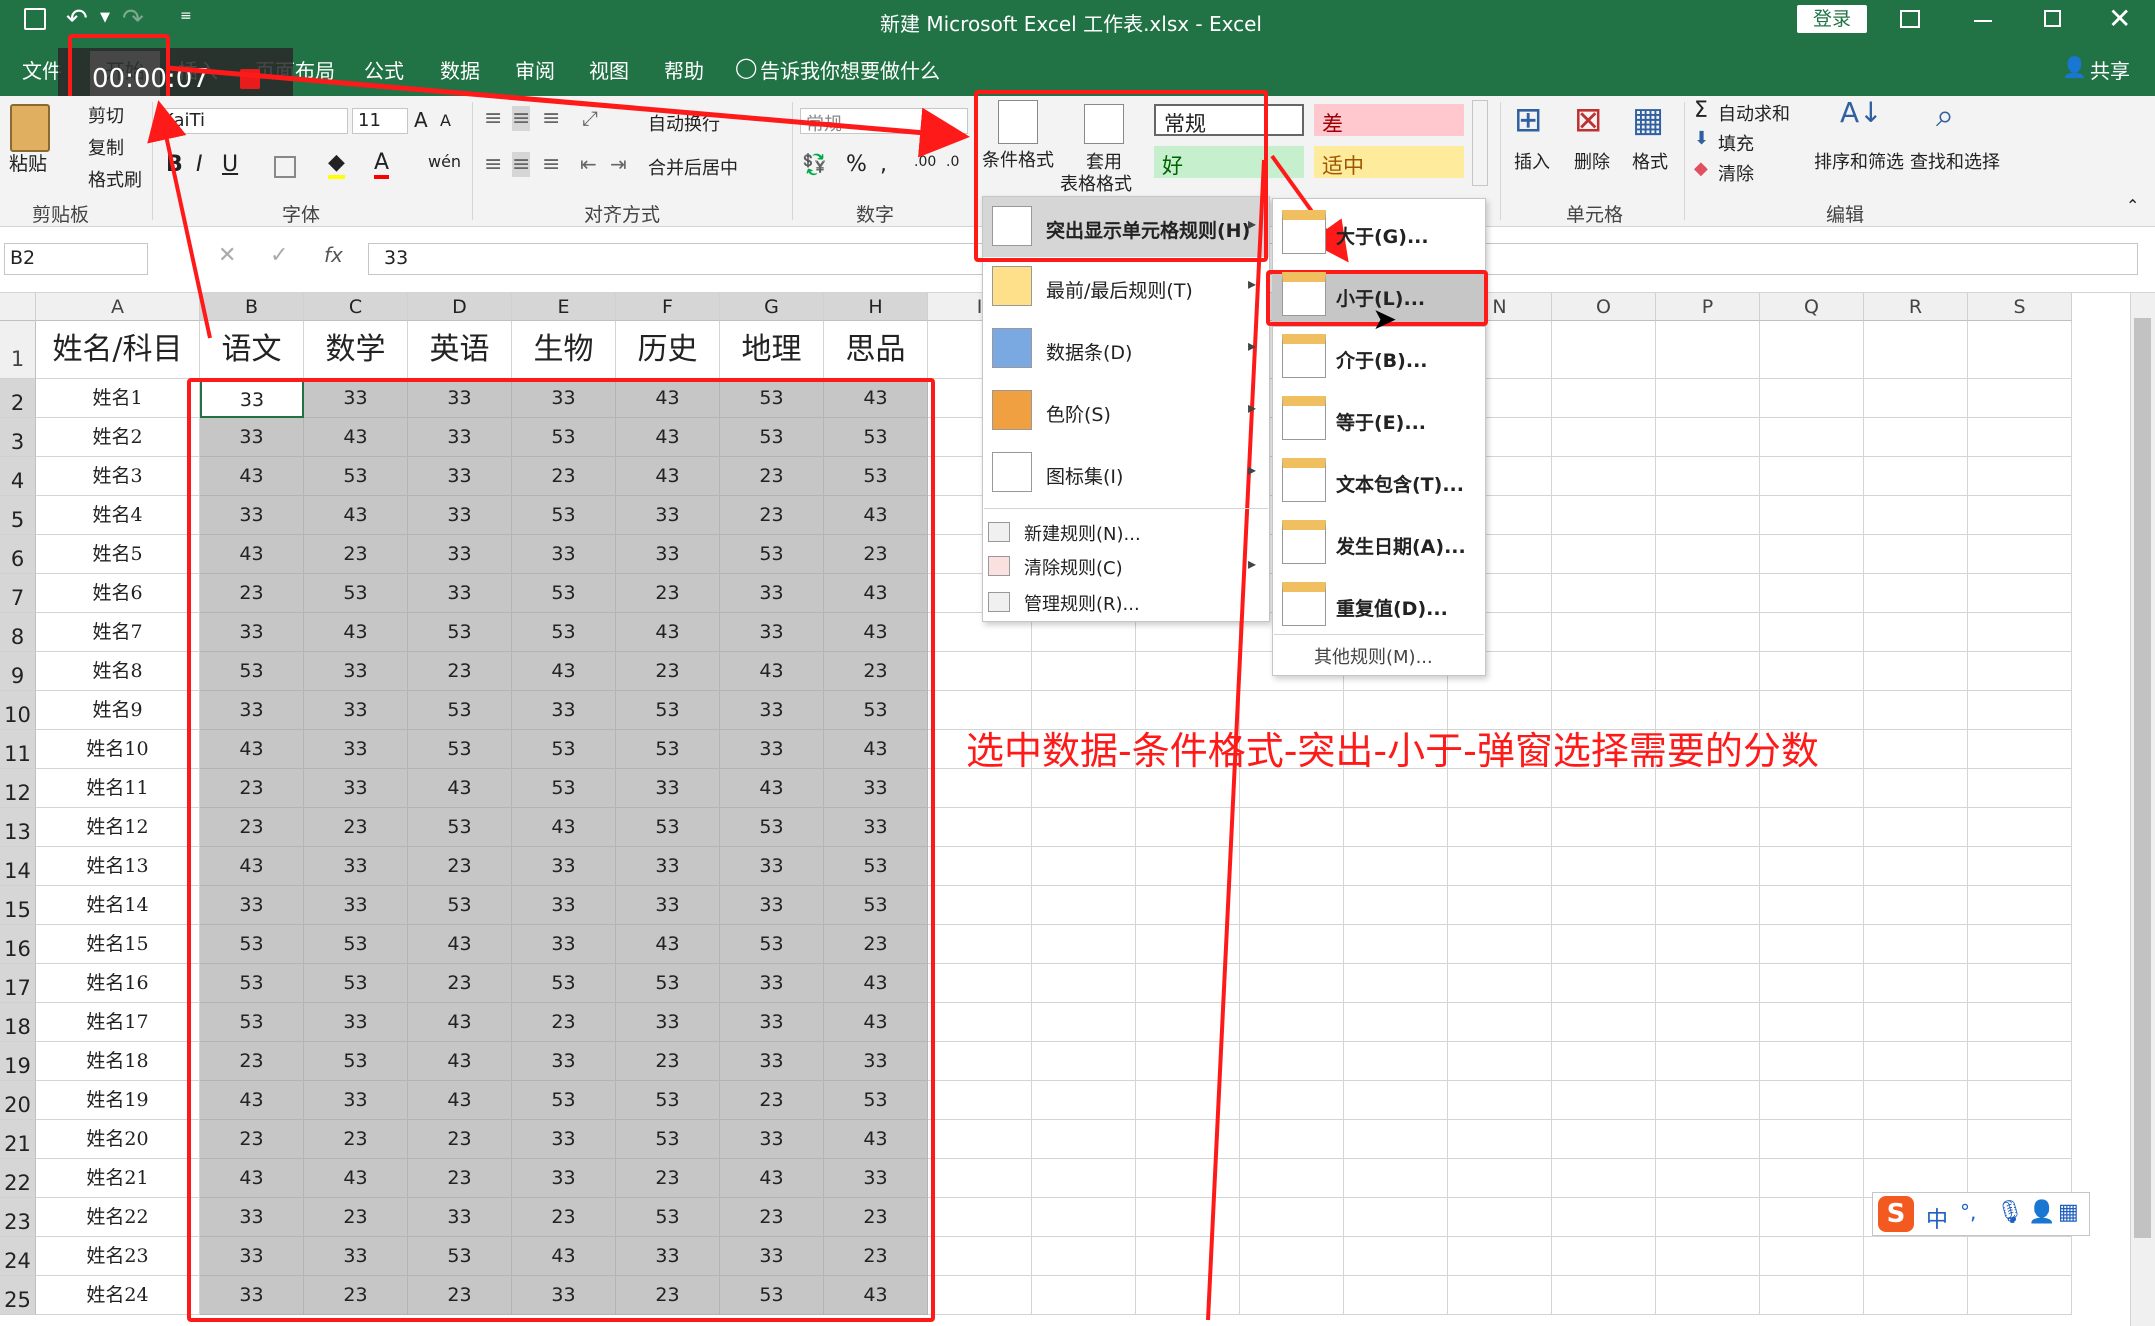  I want to click on text-contains-icon, so click(1304, 480).